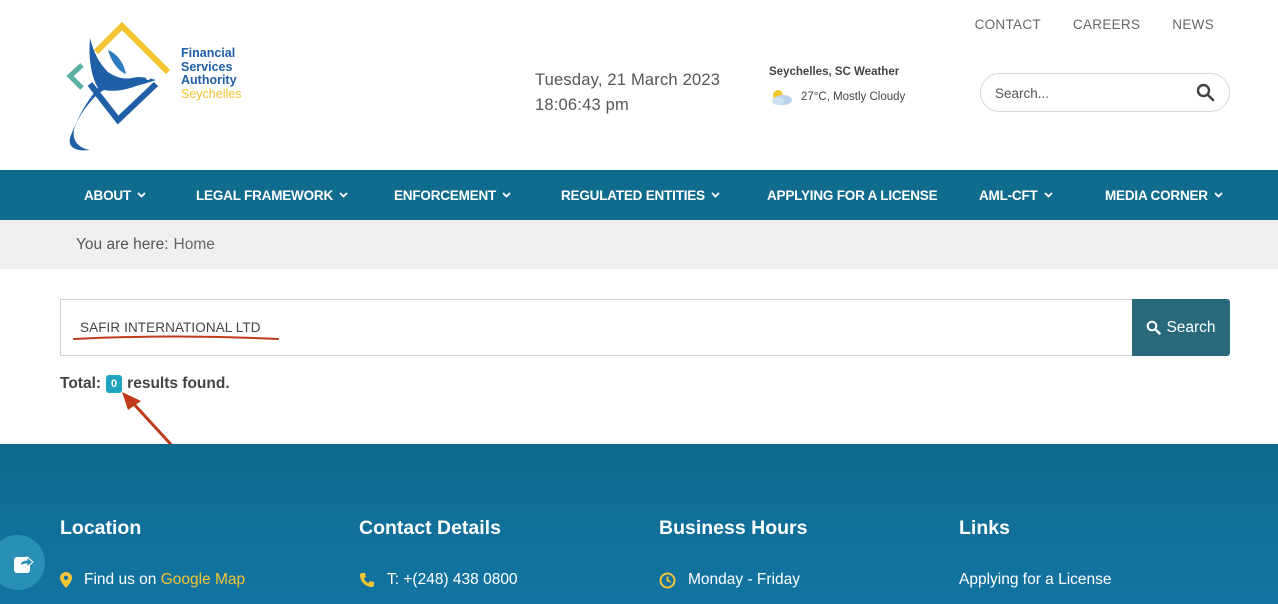 The image size is (1278, 604). Describe the element at coordinates (445, 195) in the screenshot. I see `nav-label: ENFORCEMENT` at that location.